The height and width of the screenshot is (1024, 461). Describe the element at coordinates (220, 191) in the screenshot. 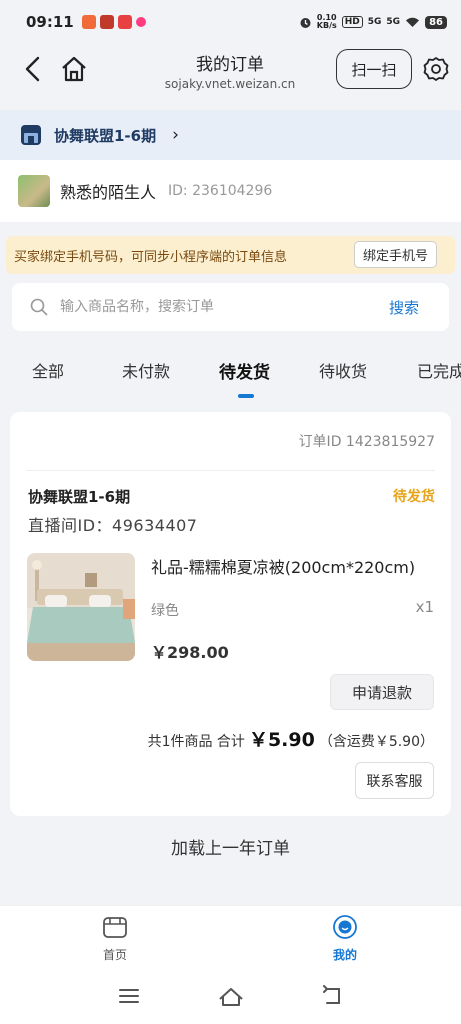

I see `user-id: ID: 236104296` at that location.